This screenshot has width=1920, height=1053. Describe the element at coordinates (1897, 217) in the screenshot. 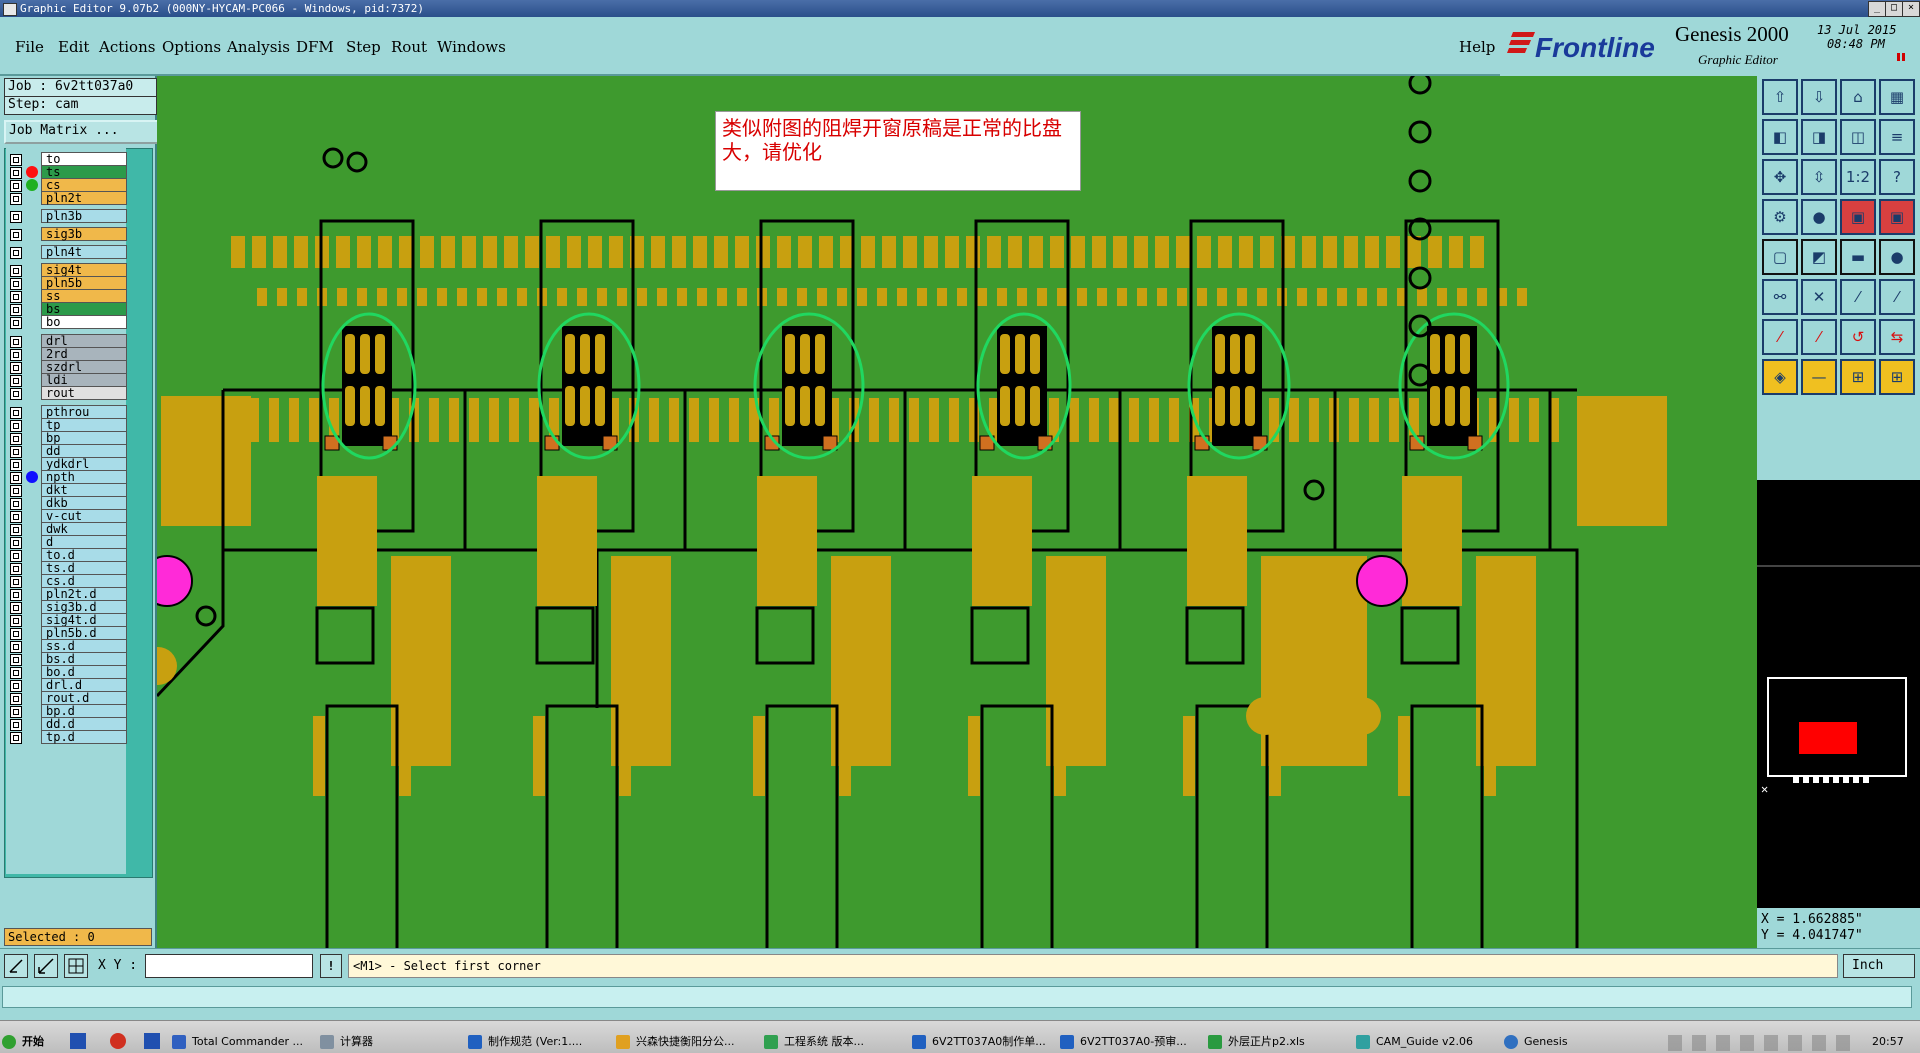

I see `tool-button-16-icon: ▣` at that location.